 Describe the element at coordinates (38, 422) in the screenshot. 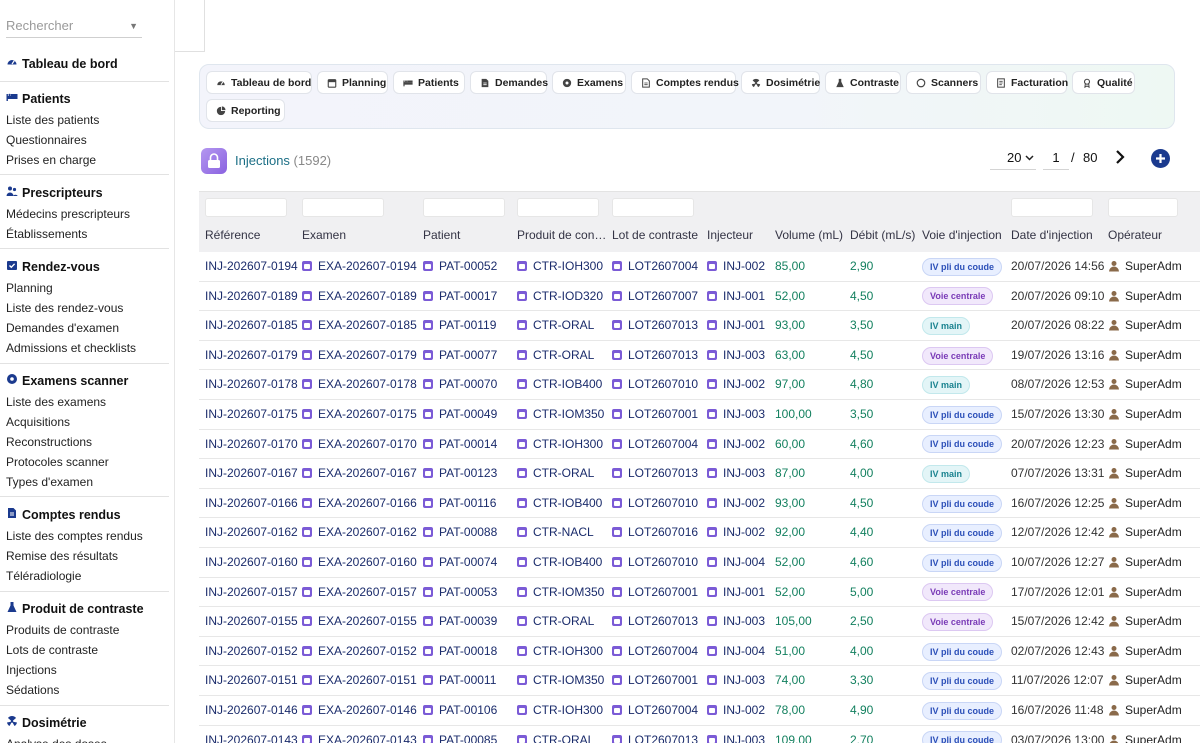

I see `sidebar-item: Acquisitions` at that location.